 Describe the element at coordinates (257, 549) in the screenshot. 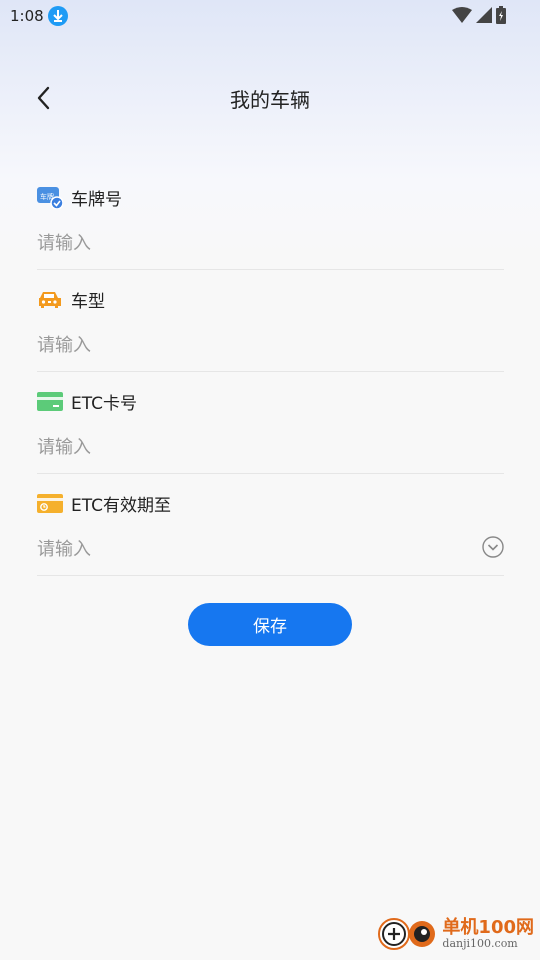

I see `etc-expiry-input` at that location.